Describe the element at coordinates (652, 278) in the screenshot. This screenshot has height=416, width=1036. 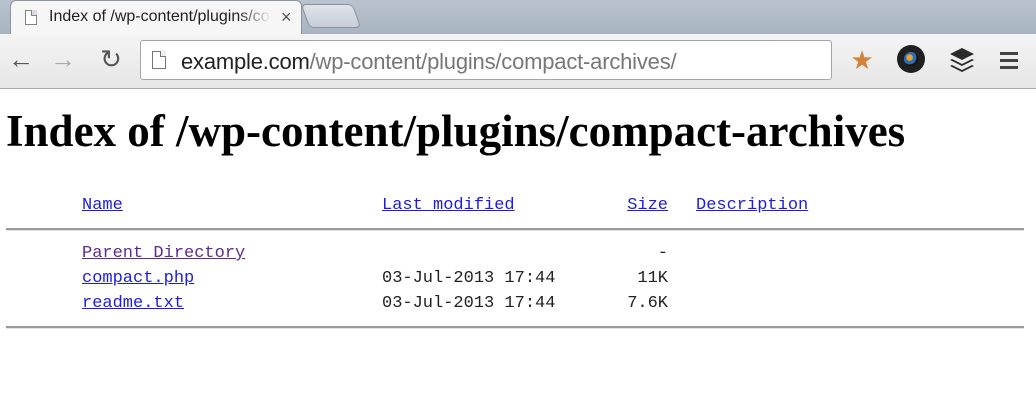
I see `row-size: 11K` at that location.